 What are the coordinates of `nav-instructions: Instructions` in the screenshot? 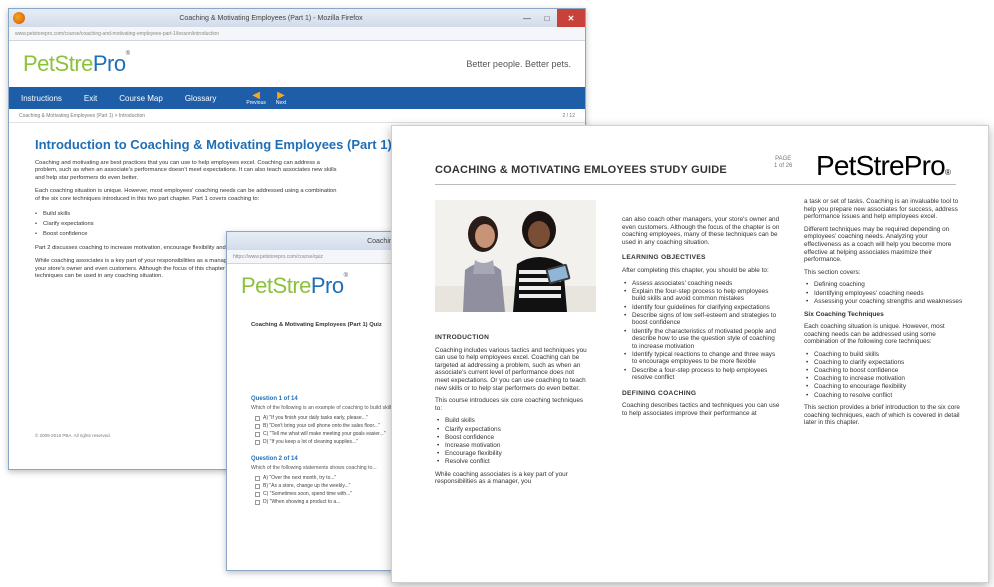 It's located at (41, 98).